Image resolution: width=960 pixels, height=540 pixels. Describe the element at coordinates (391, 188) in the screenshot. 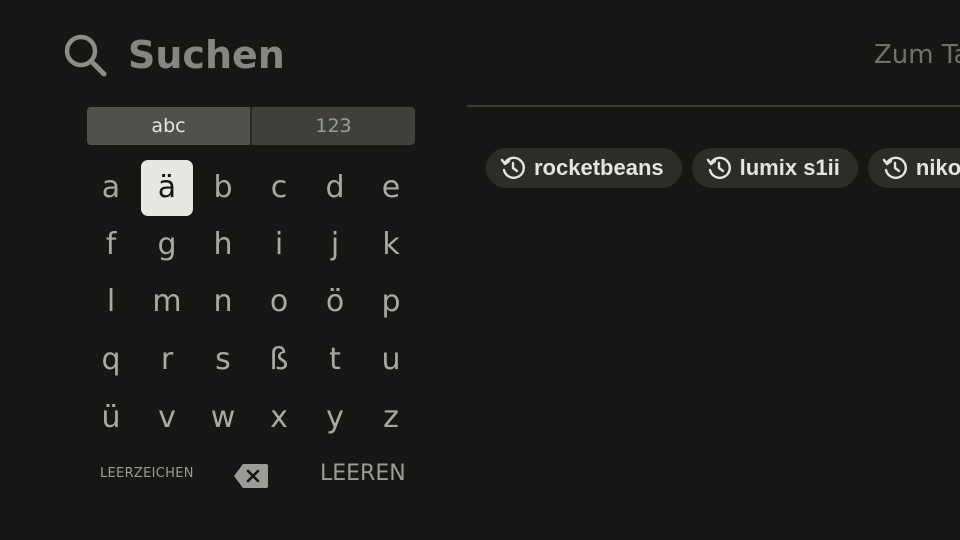

I see `key: e` at that location.